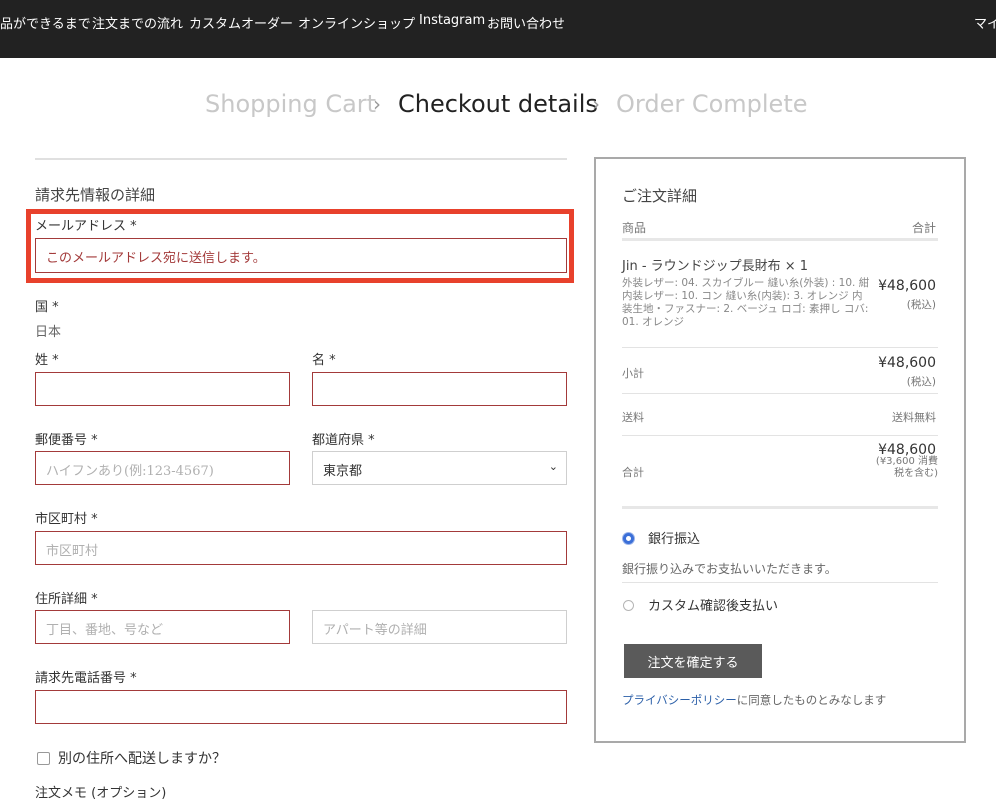 The width and height of the screenshot is (996, 801). I want to click on chevron-down-icon: ⌄, so click(553, 466).